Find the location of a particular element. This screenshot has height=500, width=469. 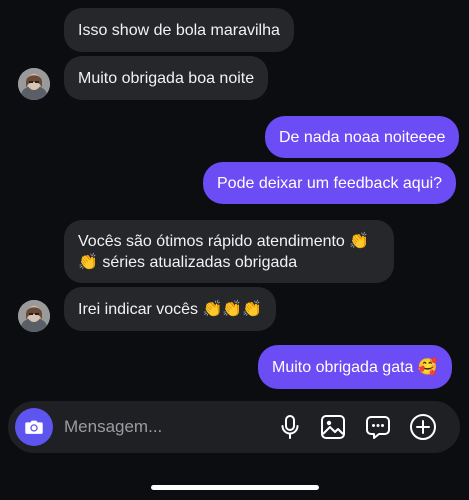

message-bubble-outgoing: Pode deixar um feedback aqui? is located at coordinates (330, 183).